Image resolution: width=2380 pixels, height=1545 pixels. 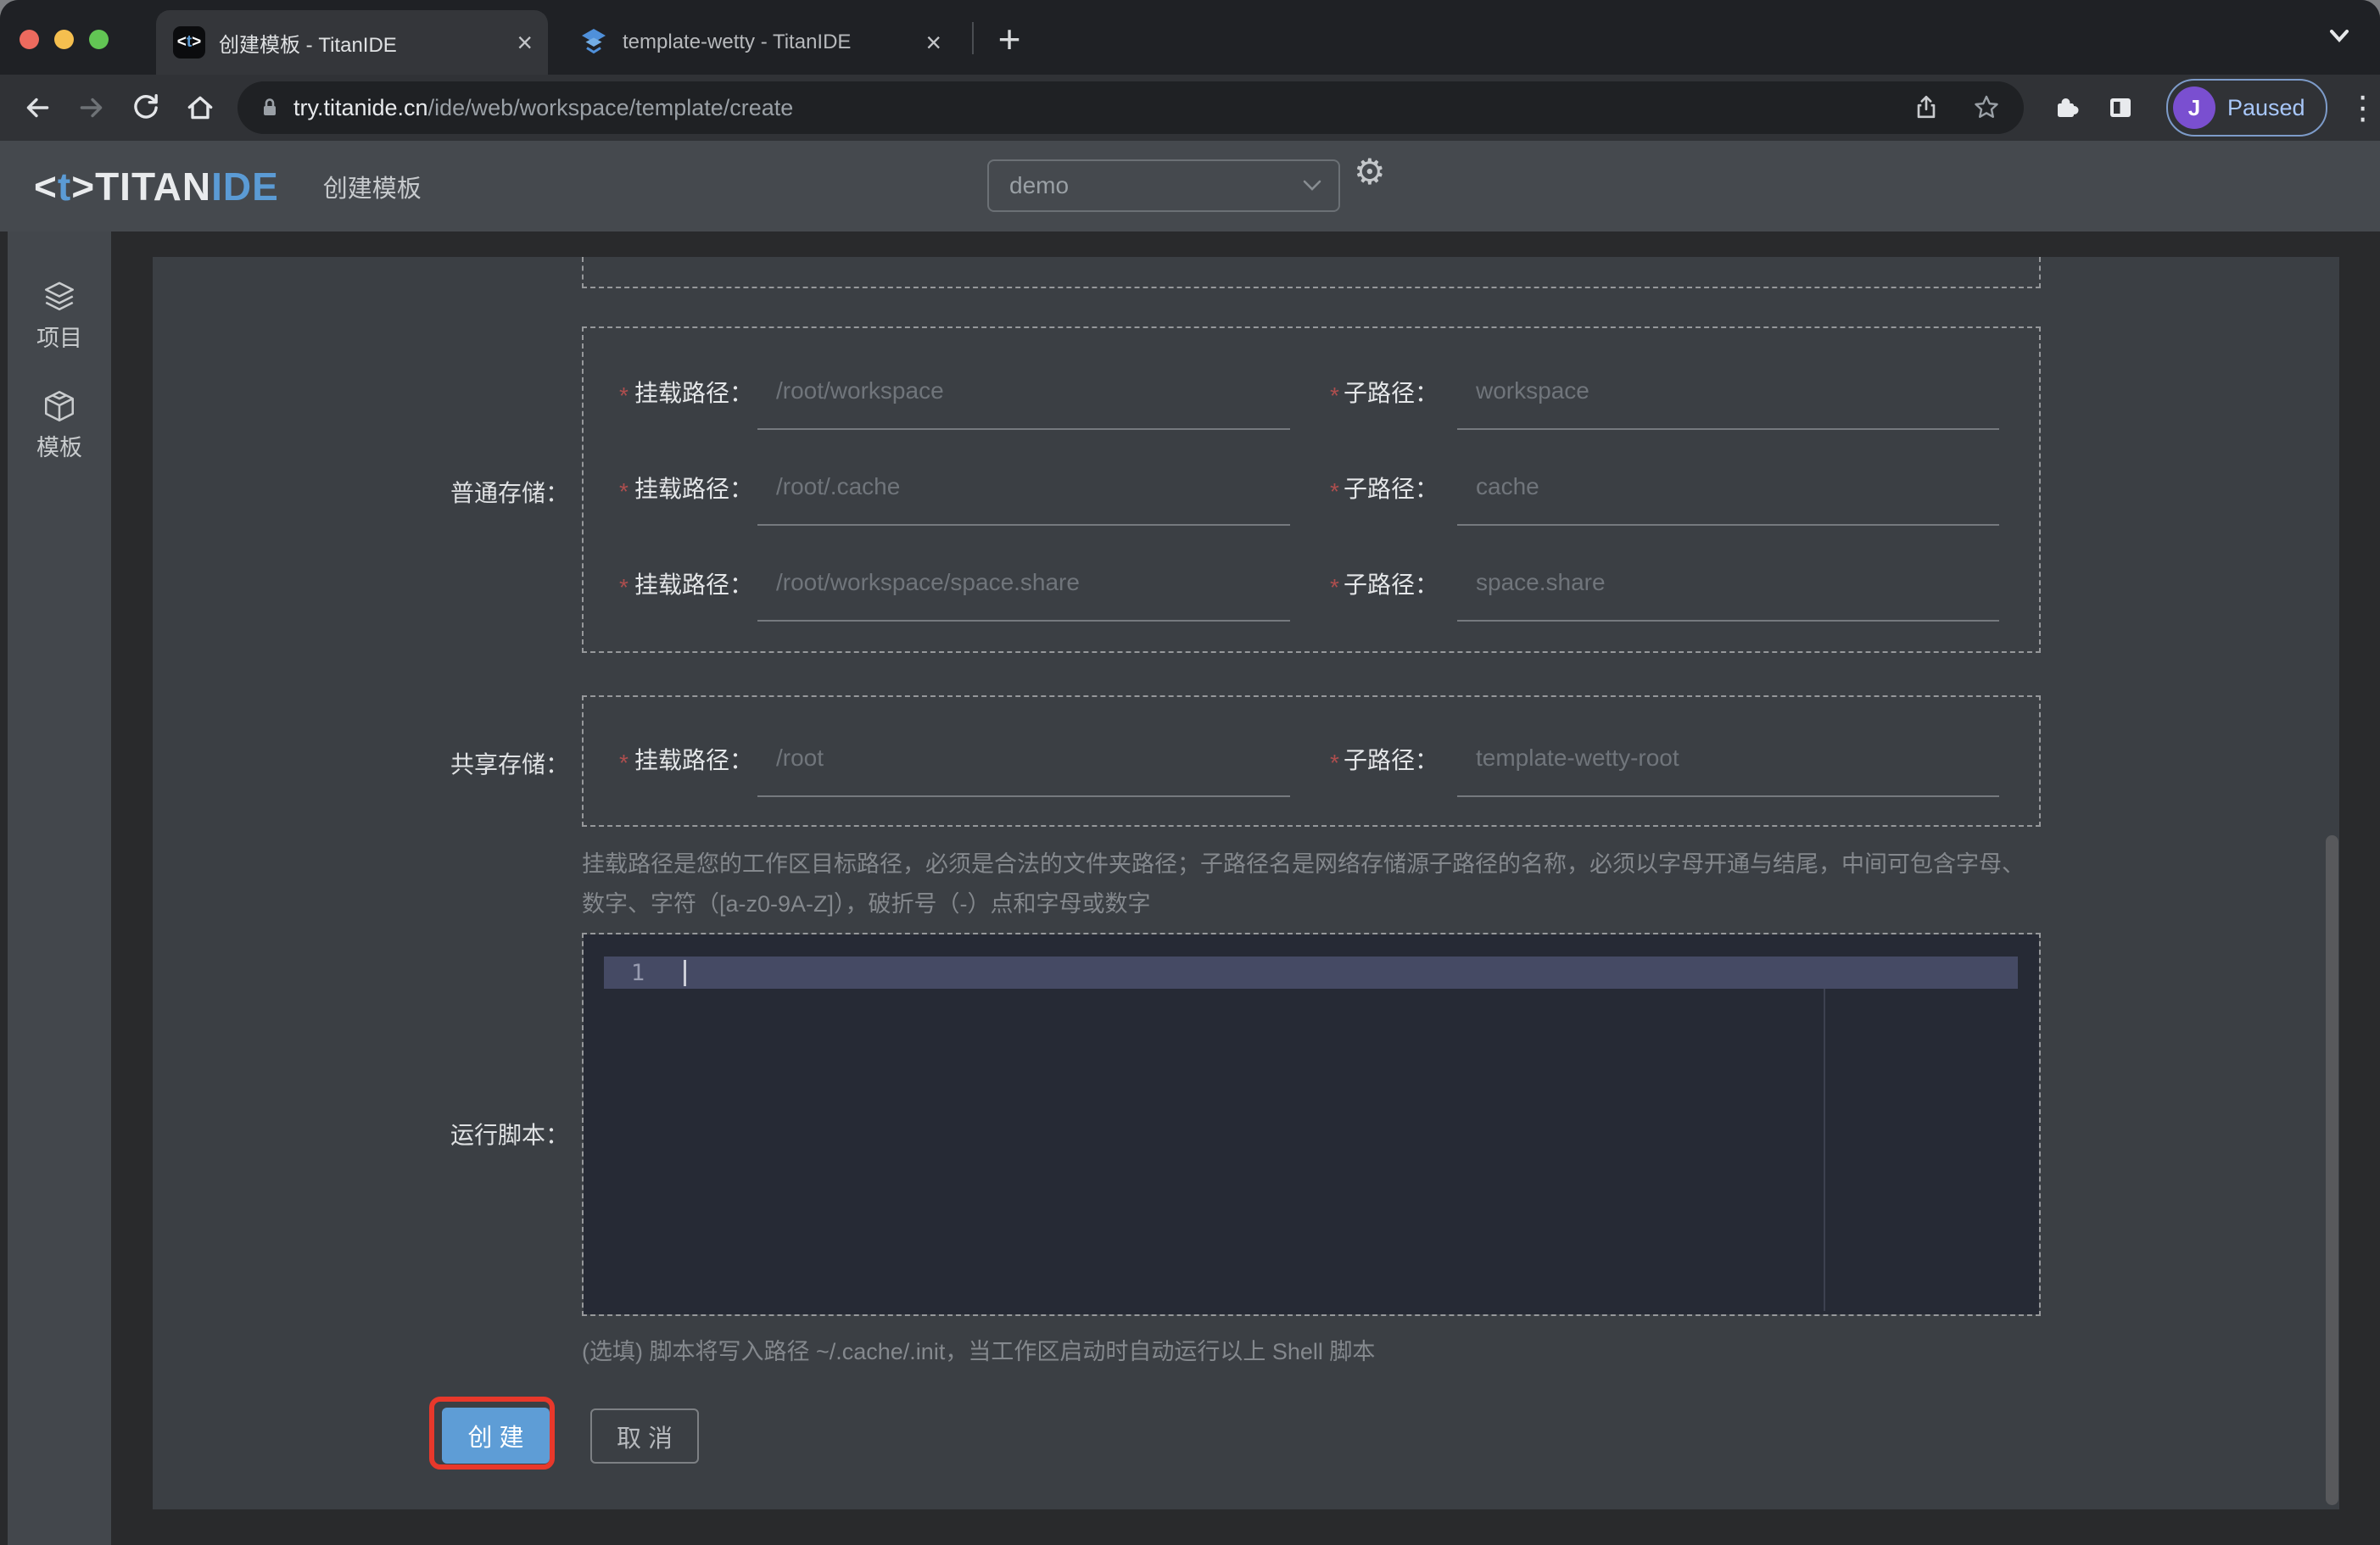 What do you see at coordinates (99, 39) in the screenshot?
I see `traffic-light-zoom` at bounding box center [99, 39].